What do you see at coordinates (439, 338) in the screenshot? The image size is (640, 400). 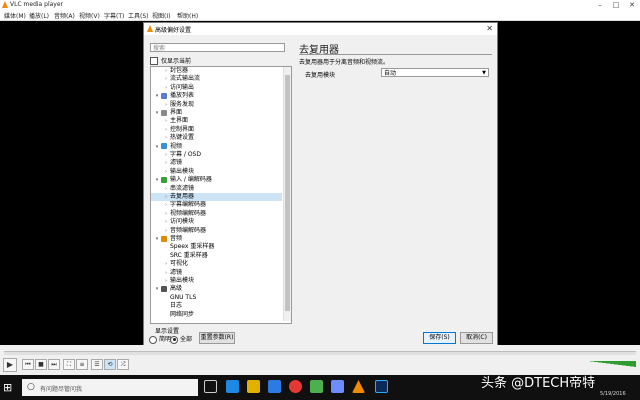 I see `save-button: 保存(S)` at bounding box center [439, 338].